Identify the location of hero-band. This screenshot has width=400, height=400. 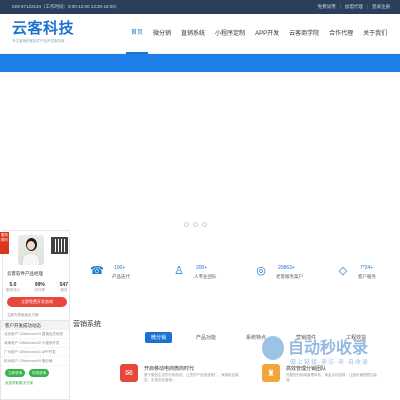
(200, 63).